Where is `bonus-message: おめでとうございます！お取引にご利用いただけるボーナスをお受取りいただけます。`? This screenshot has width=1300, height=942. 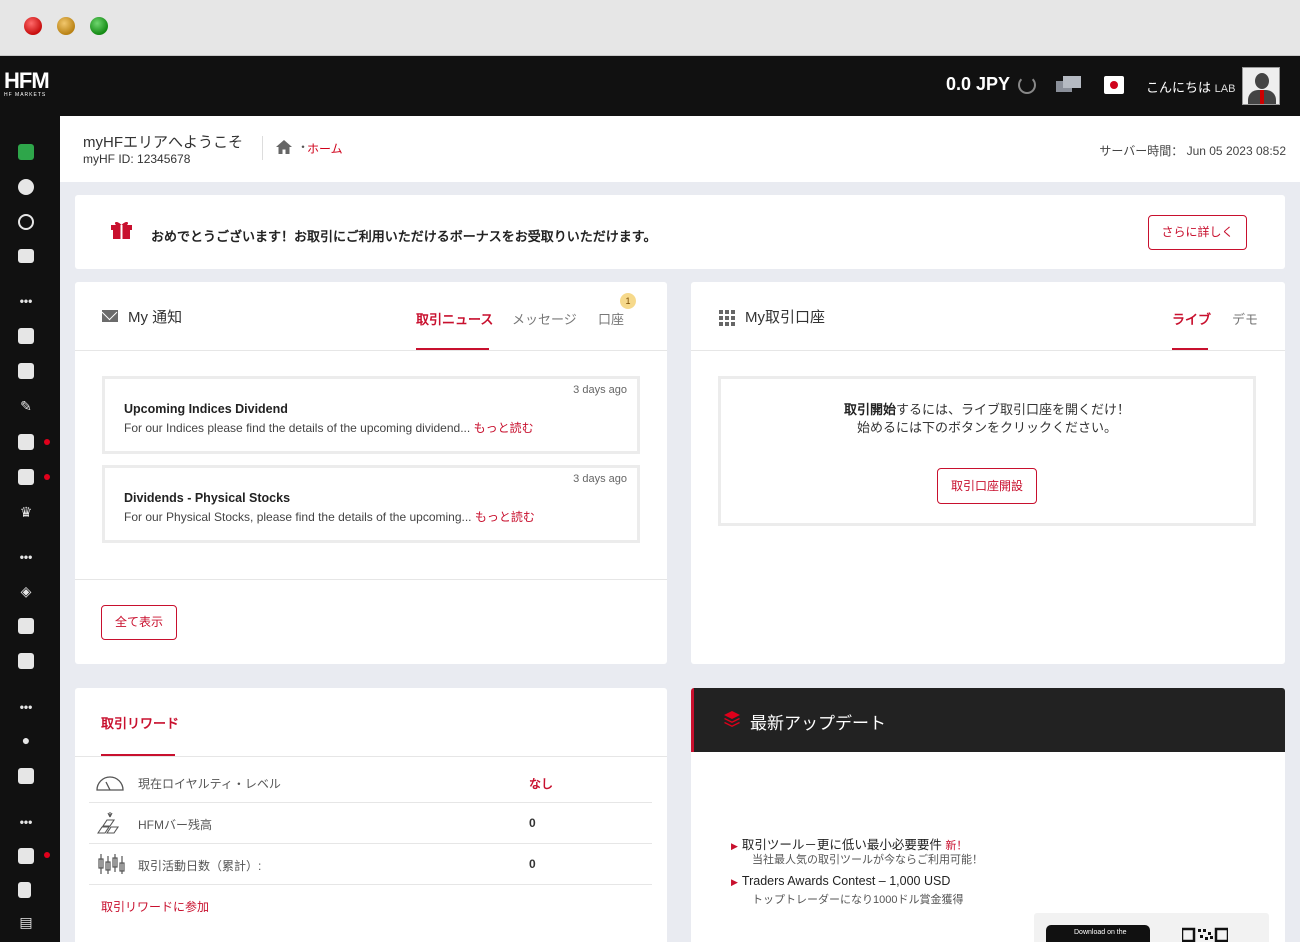 bonus-message: おめでとうございます！お取引にご利用いただけるボーナスをお受取りいただけます。 is located at coordinates (404, 236).